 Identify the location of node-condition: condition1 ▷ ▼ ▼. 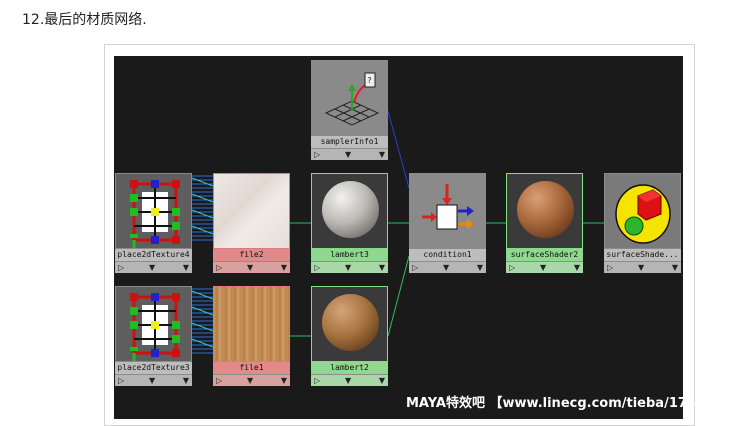
(447, 224).